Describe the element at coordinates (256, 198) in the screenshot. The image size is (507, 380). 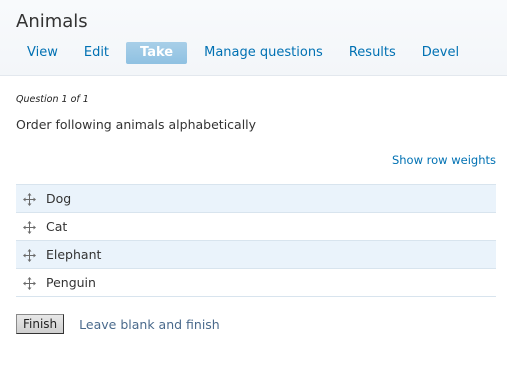
I see `sortable-row: Dog` at that location.